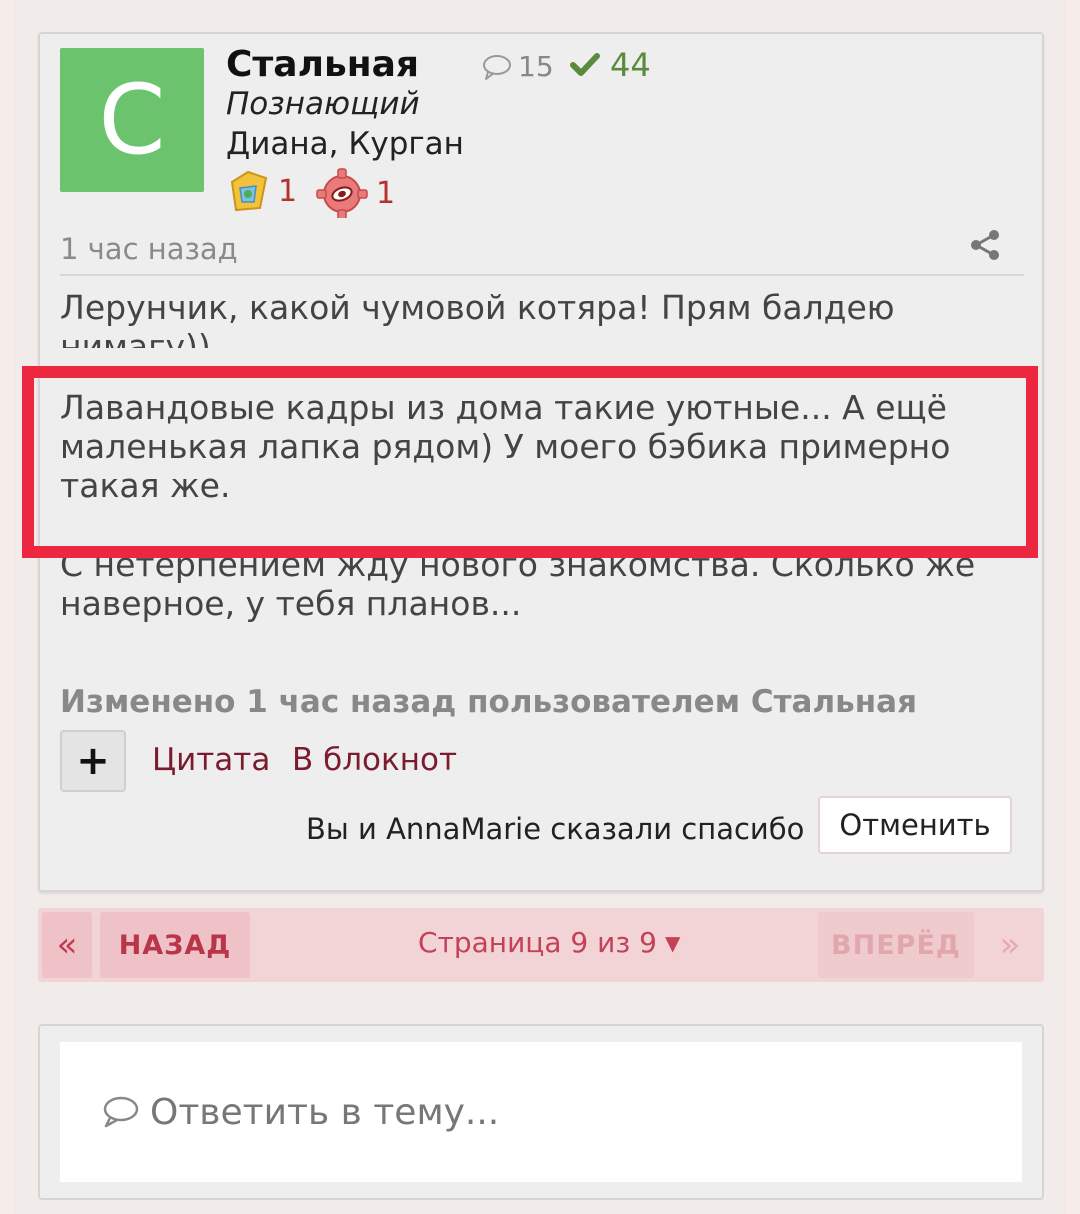  I want to click on pagination: « НАЗАД Страница 9 из 9 ▼ ВПЕРЁД », so click(541, 945).